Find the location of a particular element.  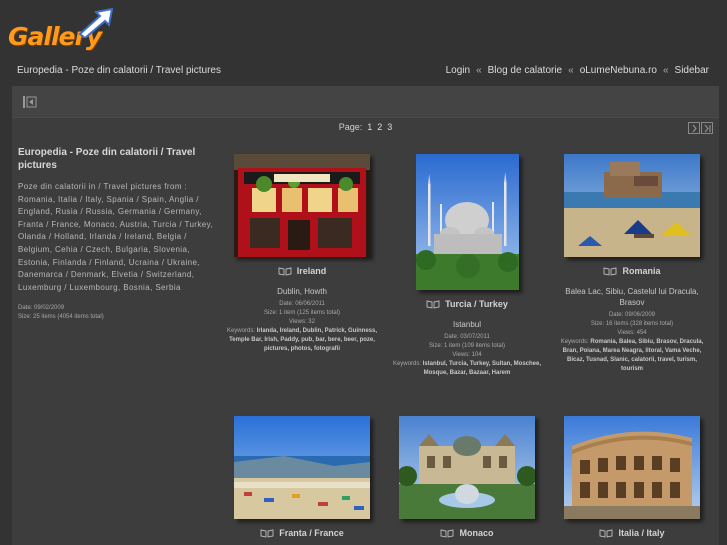

pager-label: Page: is located at coordinates (350, 127).